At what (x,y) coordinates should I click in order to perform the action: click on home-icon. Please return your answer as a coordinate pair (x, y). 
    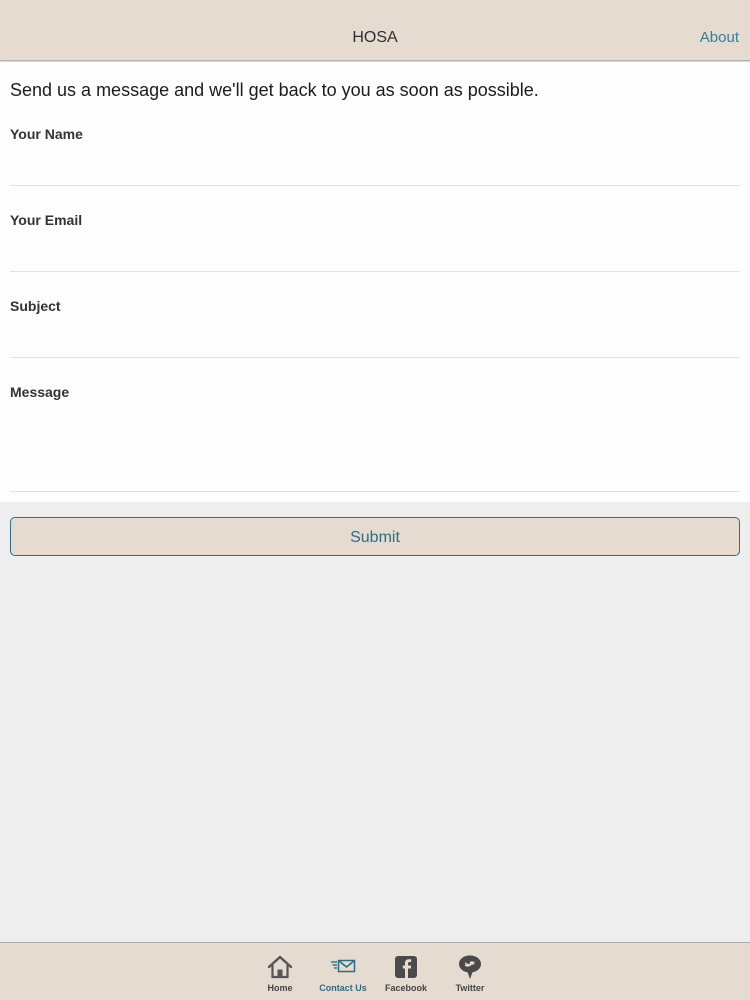
    Looking at the image, I should click on (280, 967).